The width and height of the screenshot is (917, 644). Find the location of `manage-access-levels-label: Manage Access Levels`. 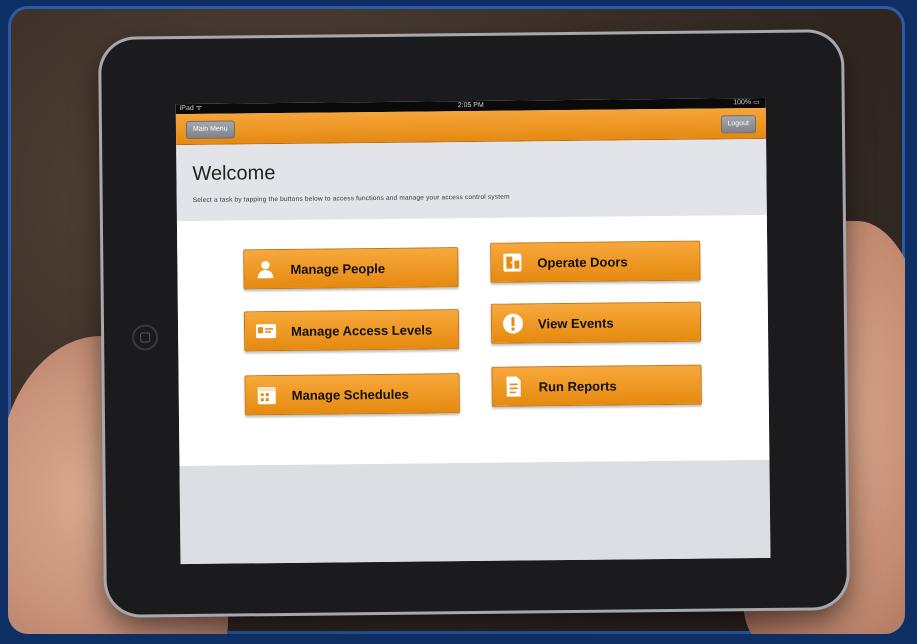

manage-access-levels-label: Manage Access Levels is located at coordinates (361, 330).